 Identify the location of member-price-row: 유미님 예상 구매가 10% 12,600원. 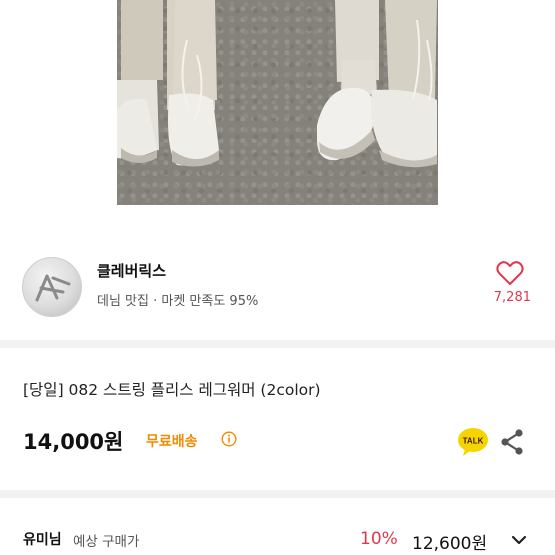
(277, 530).